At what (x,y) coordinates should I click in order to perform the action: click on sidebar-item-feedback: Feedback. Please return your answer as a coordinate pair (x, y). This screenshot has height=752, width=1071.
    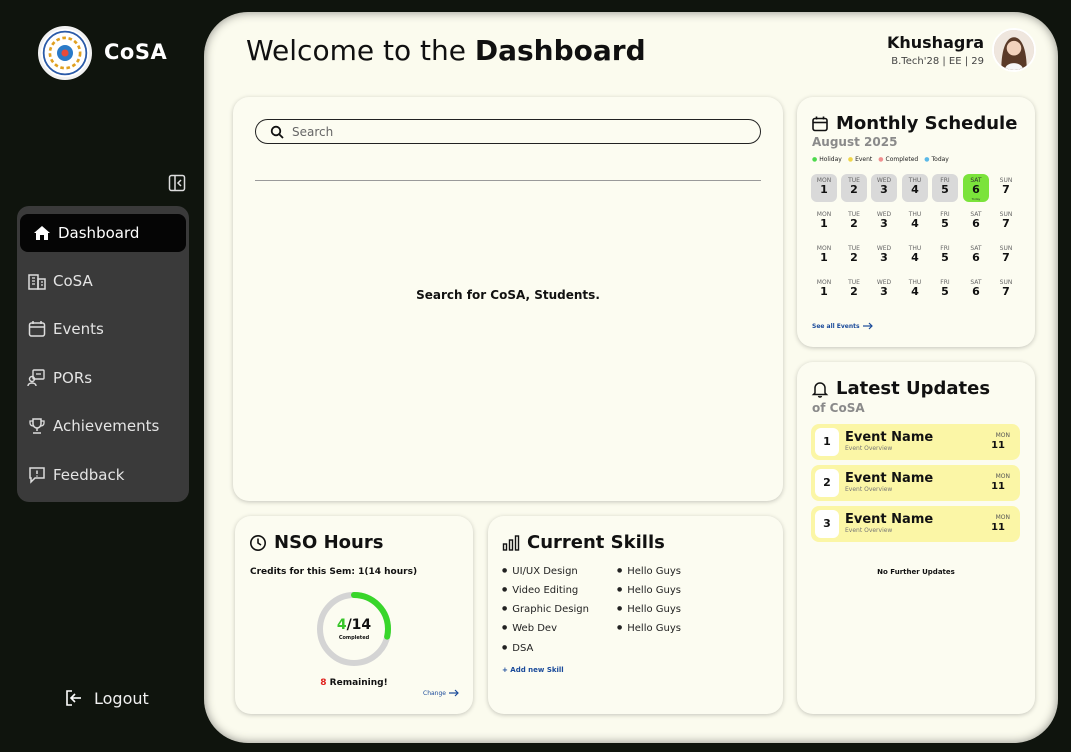
    Looking at the image, I should click on (75, 475).